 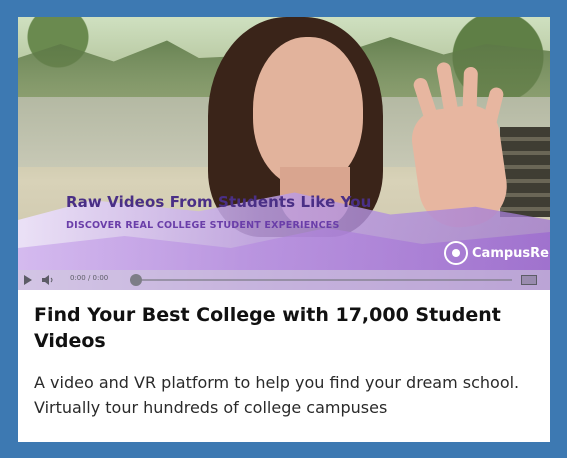 I want to click on video-headline: Raw Videos From Students Like You, so click(x=219, y=202).